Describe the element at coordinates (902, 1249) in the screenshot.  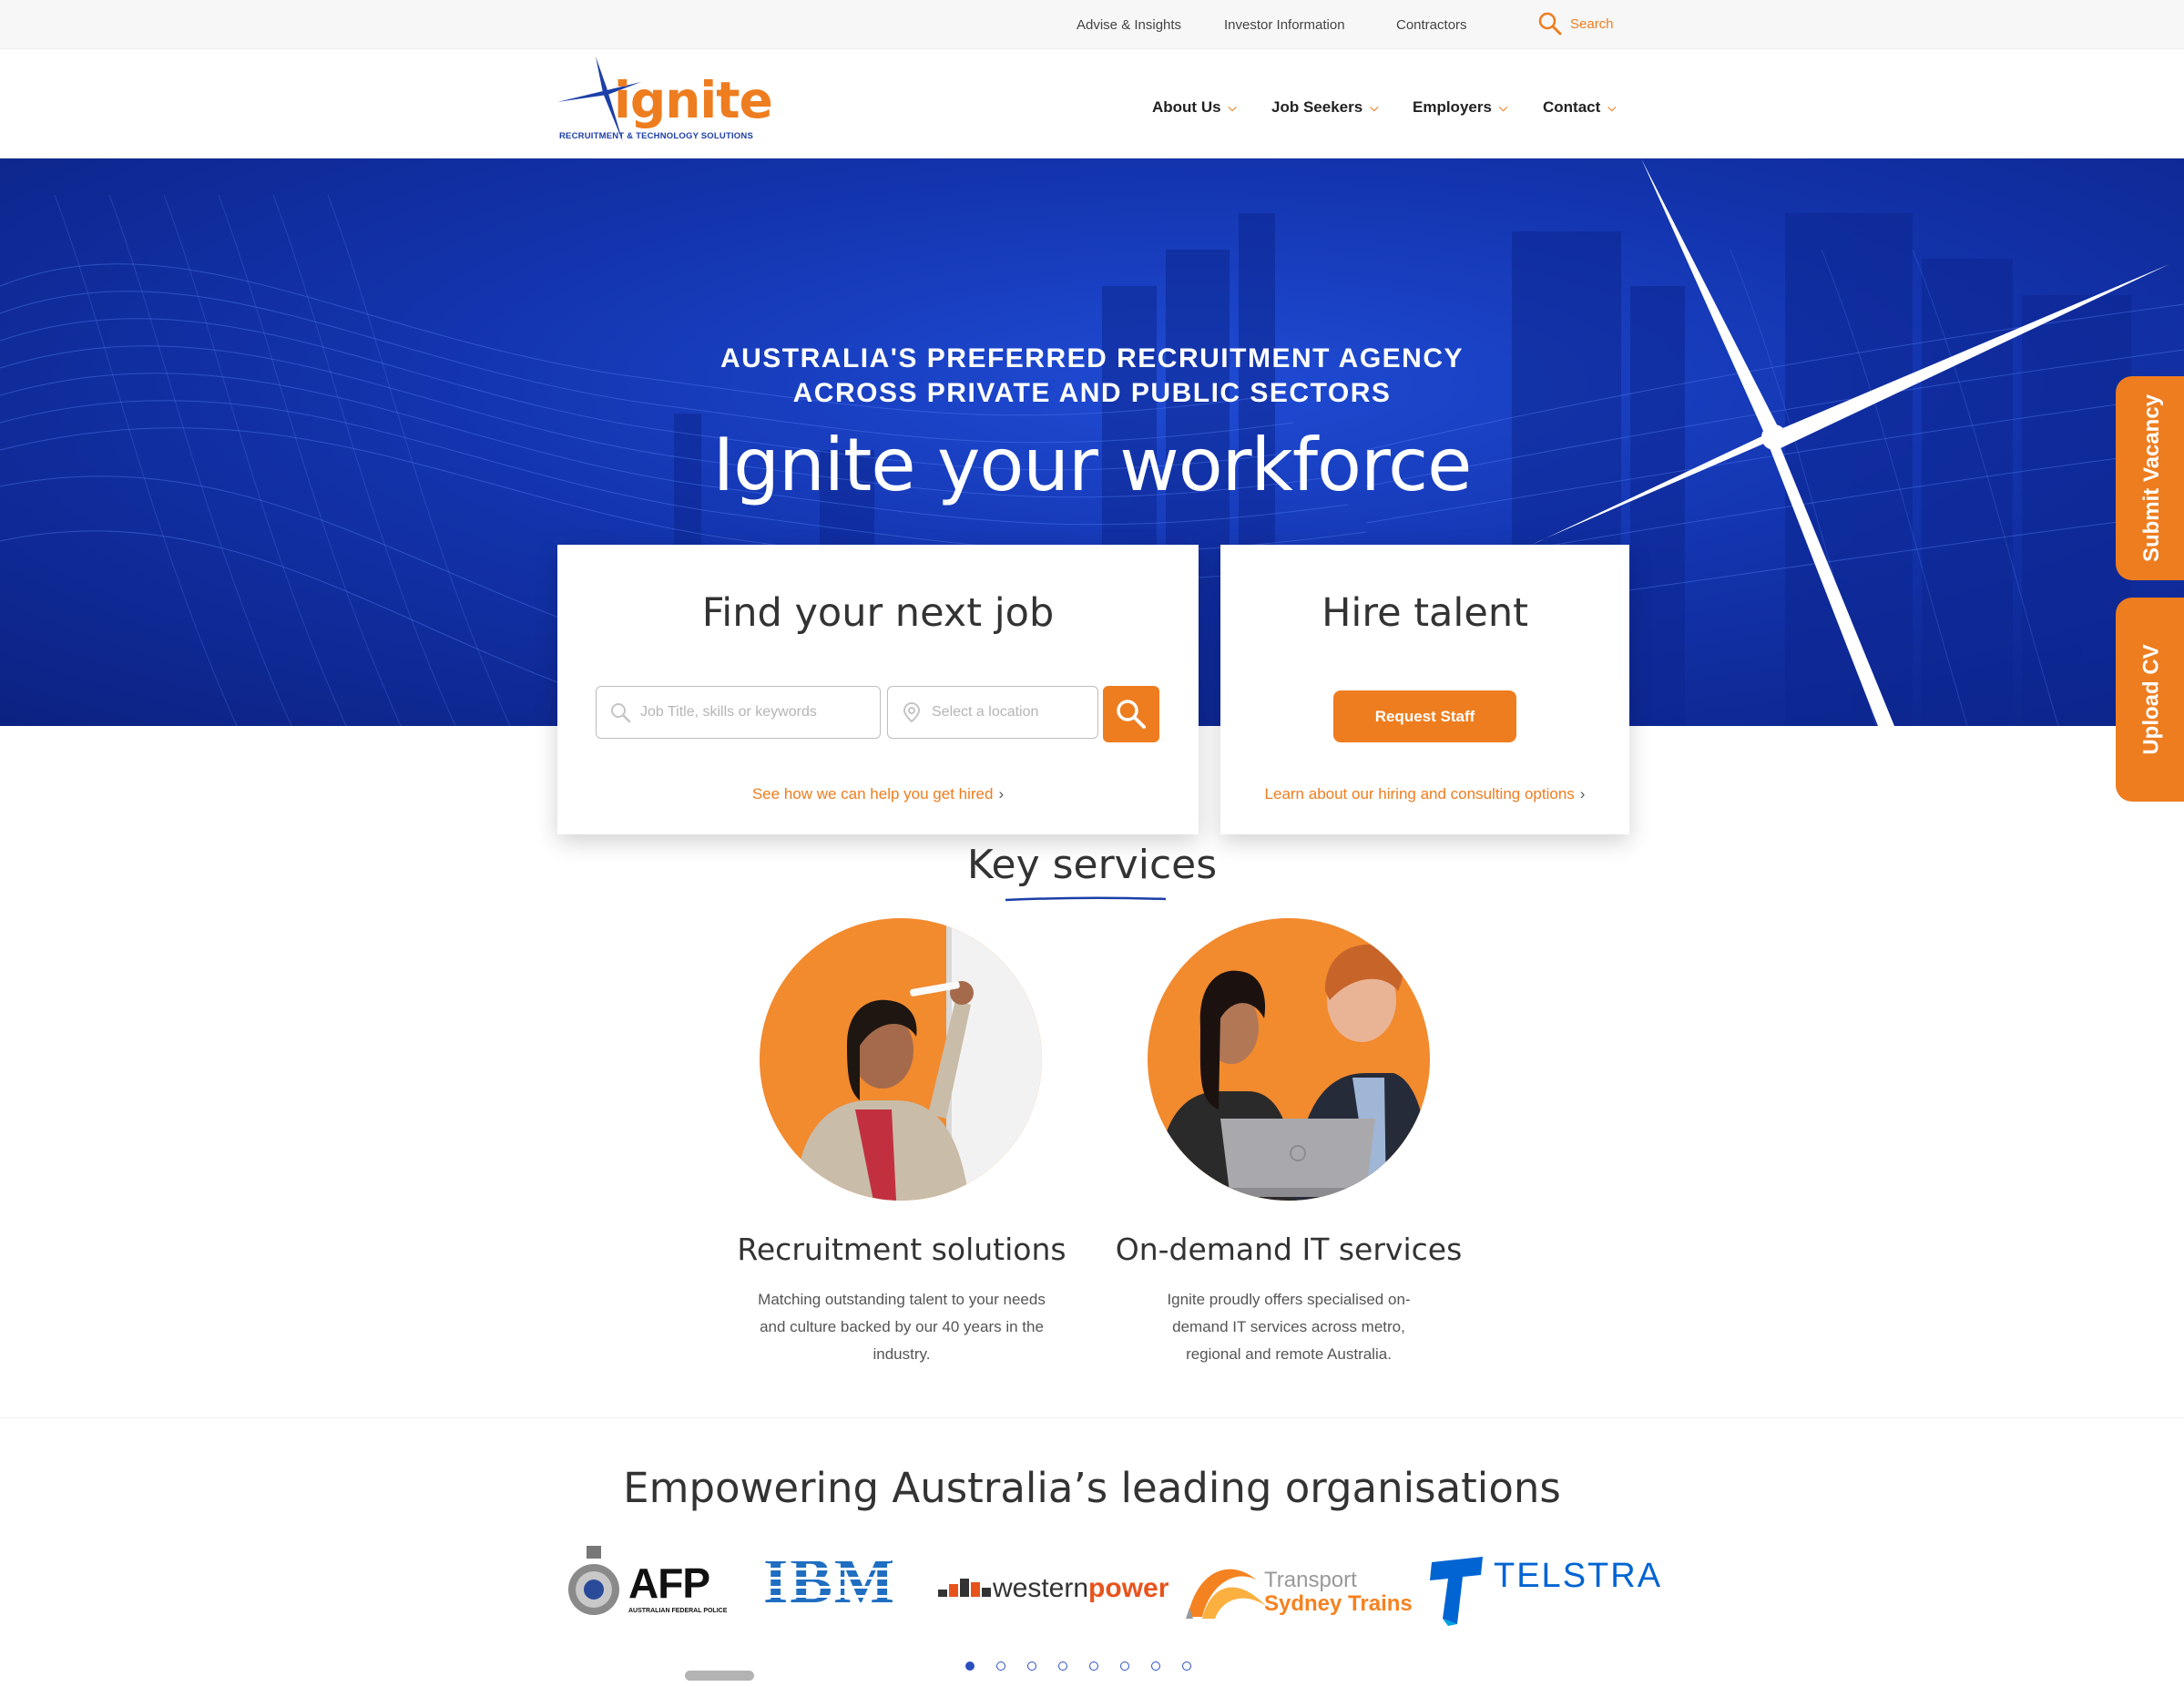
I see `recruitment-solutions-title: Recruitment solutions` at that location.